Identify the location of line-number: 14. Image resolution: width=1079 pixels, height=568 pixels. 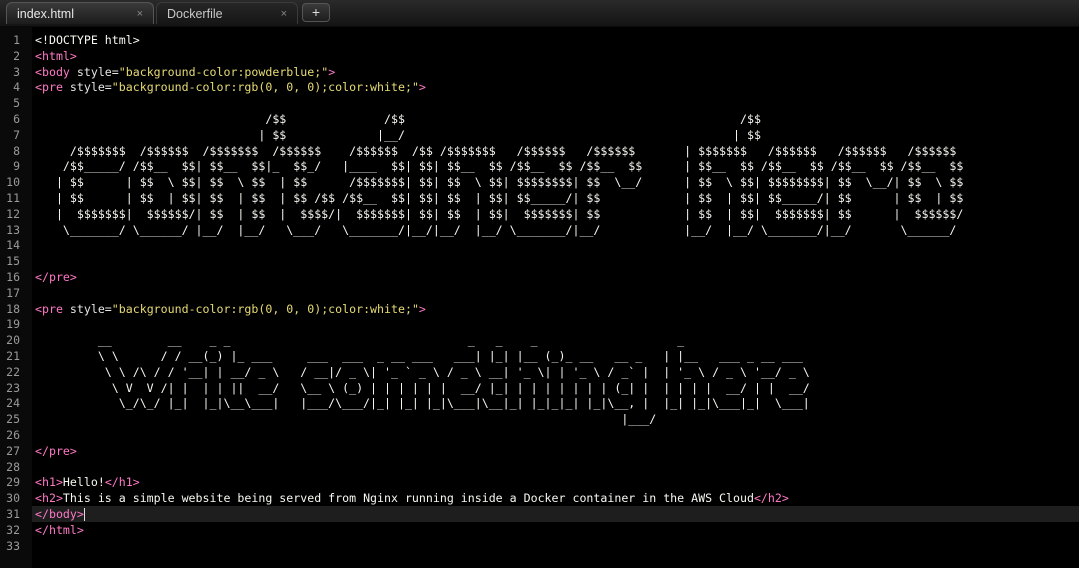
(13, 245).